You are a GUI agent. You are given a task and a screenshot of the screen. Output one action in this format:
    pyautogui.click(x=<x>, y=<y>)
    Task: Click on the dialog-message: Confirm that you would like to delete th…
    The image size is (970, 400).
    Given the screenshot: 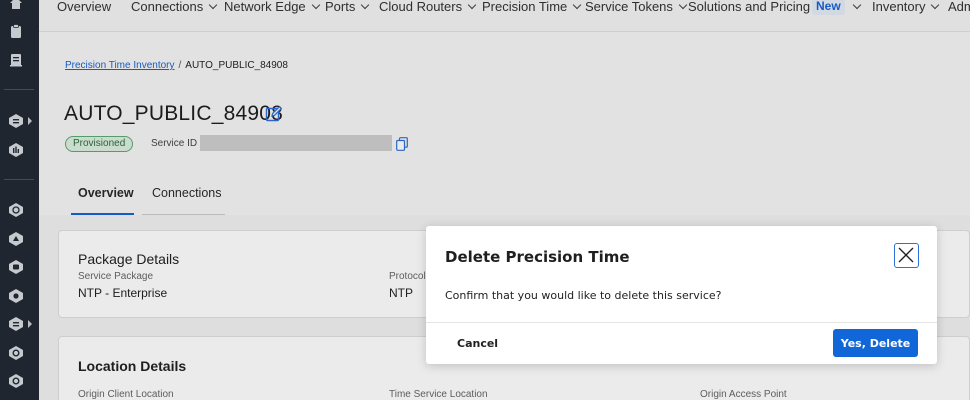 What is the action you would take?
    pyautogui.click(x=583, y=295)
    